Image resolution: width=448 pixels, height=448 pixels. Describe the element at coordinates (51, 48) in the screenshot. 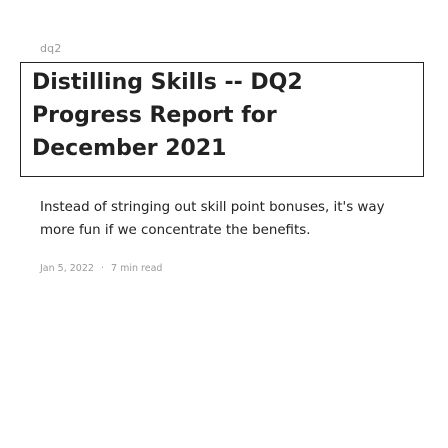

I see `post-tag: dq2` at that location.